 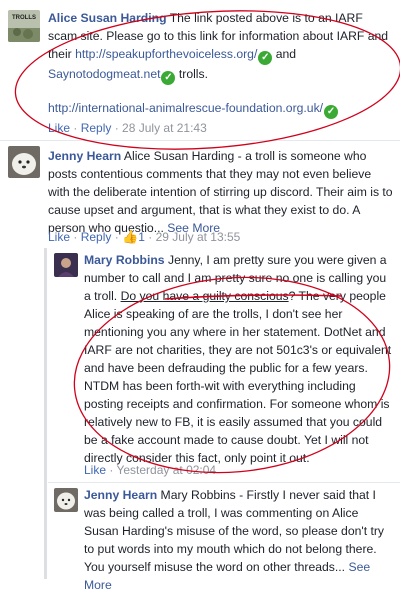 I want to click on trolls-avatar-image: TROLLS, so click(x=24, y=26).